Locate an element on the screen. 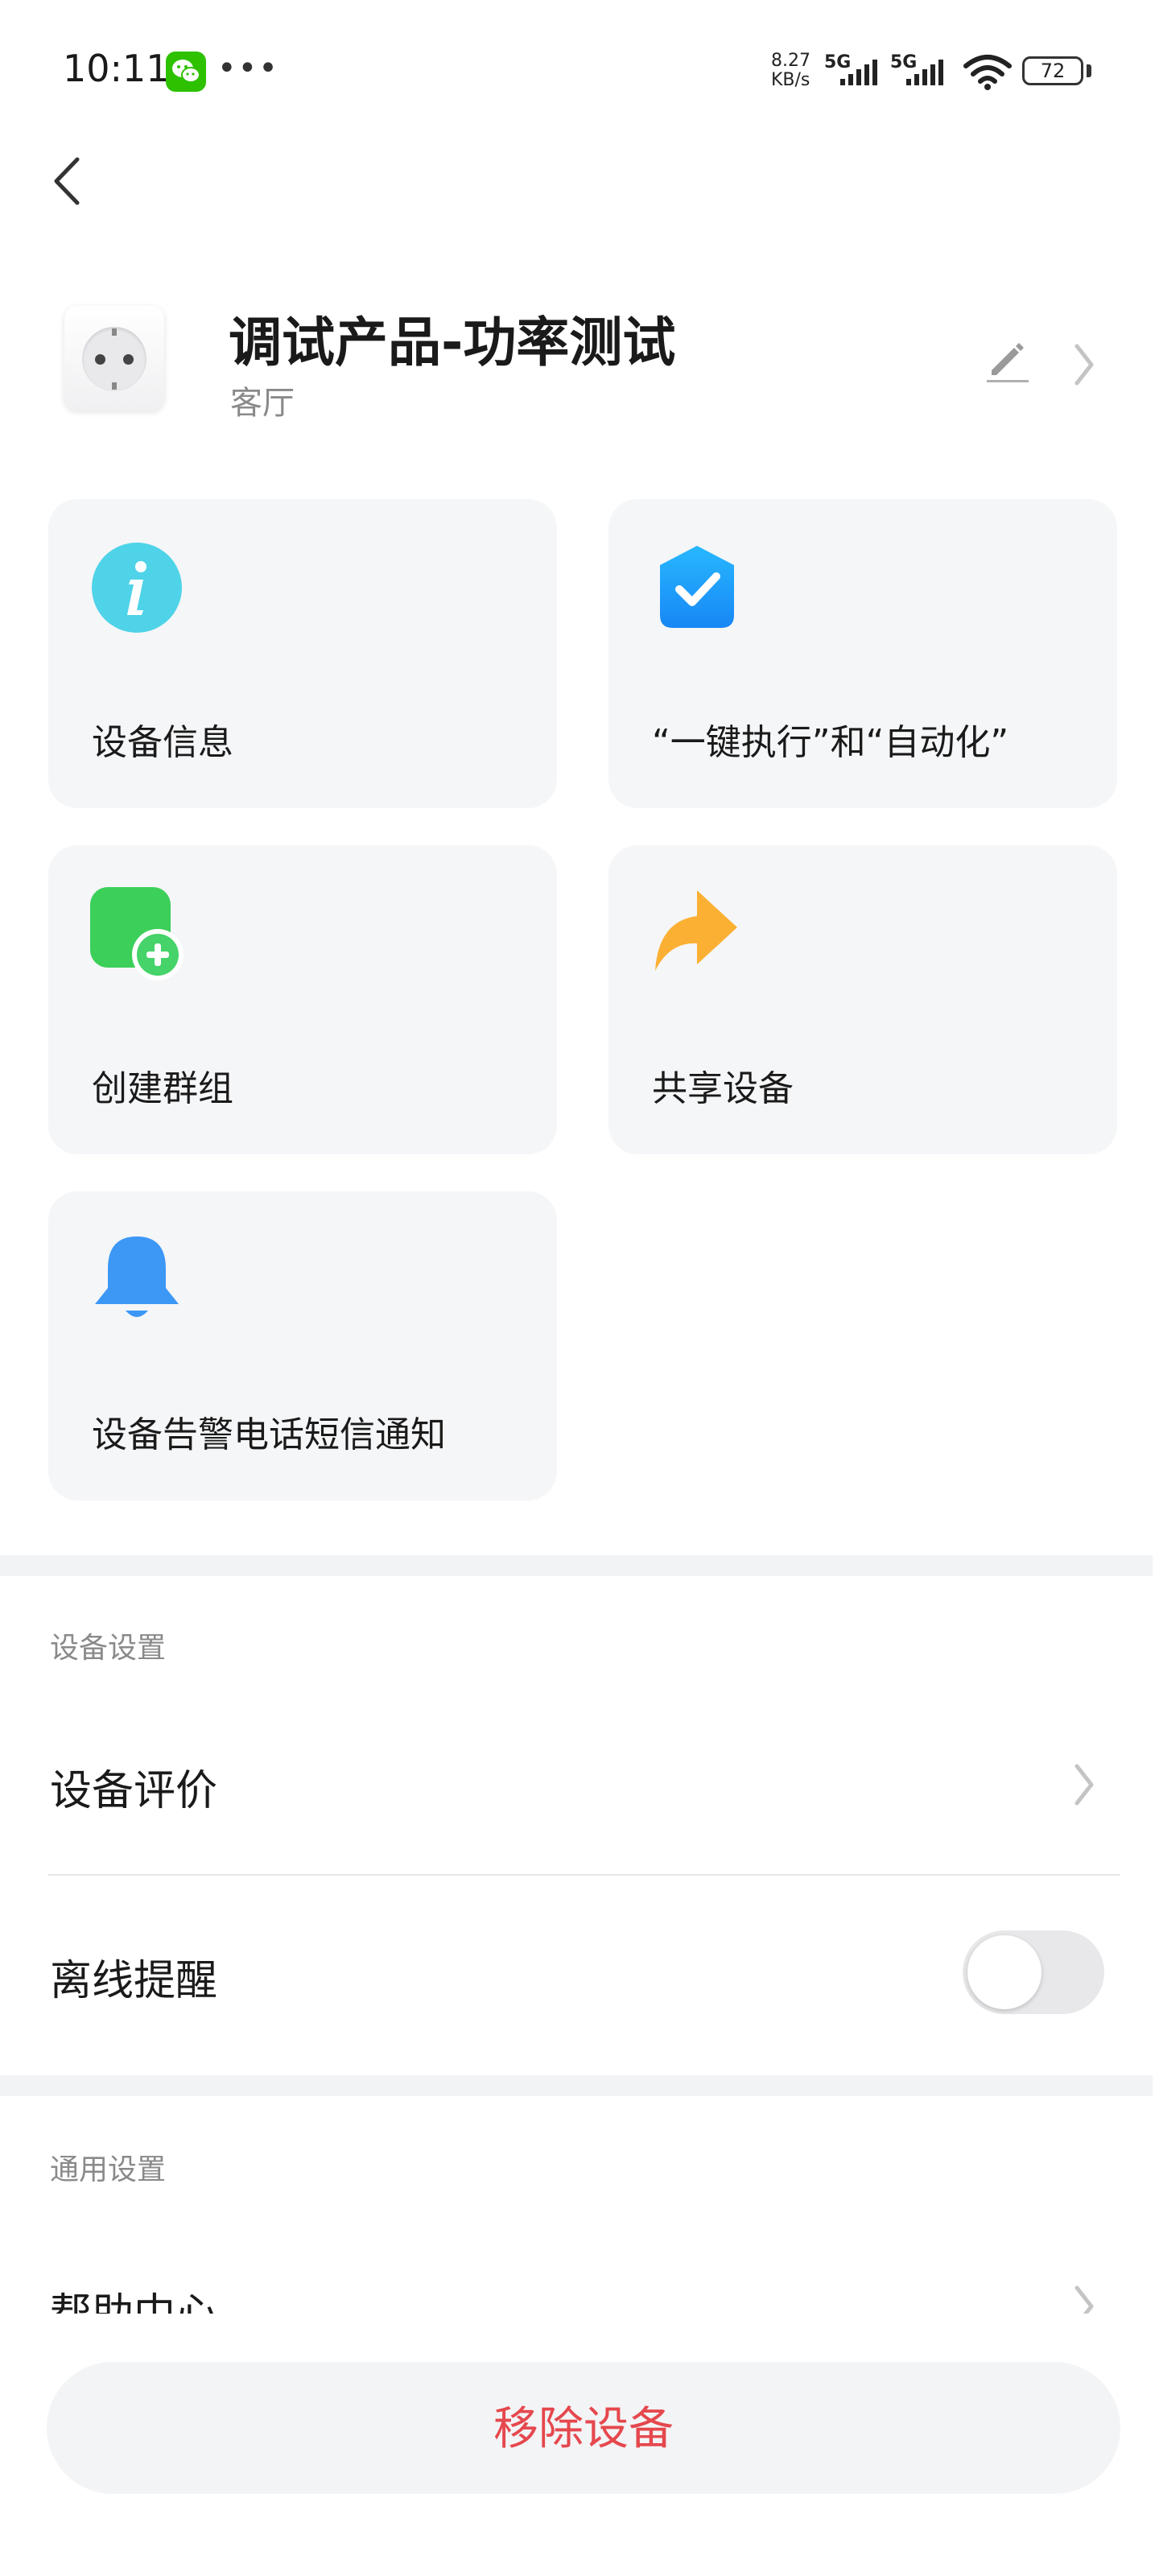  help-center-label: 帮助中心 is located at coordinates (133, 2297).